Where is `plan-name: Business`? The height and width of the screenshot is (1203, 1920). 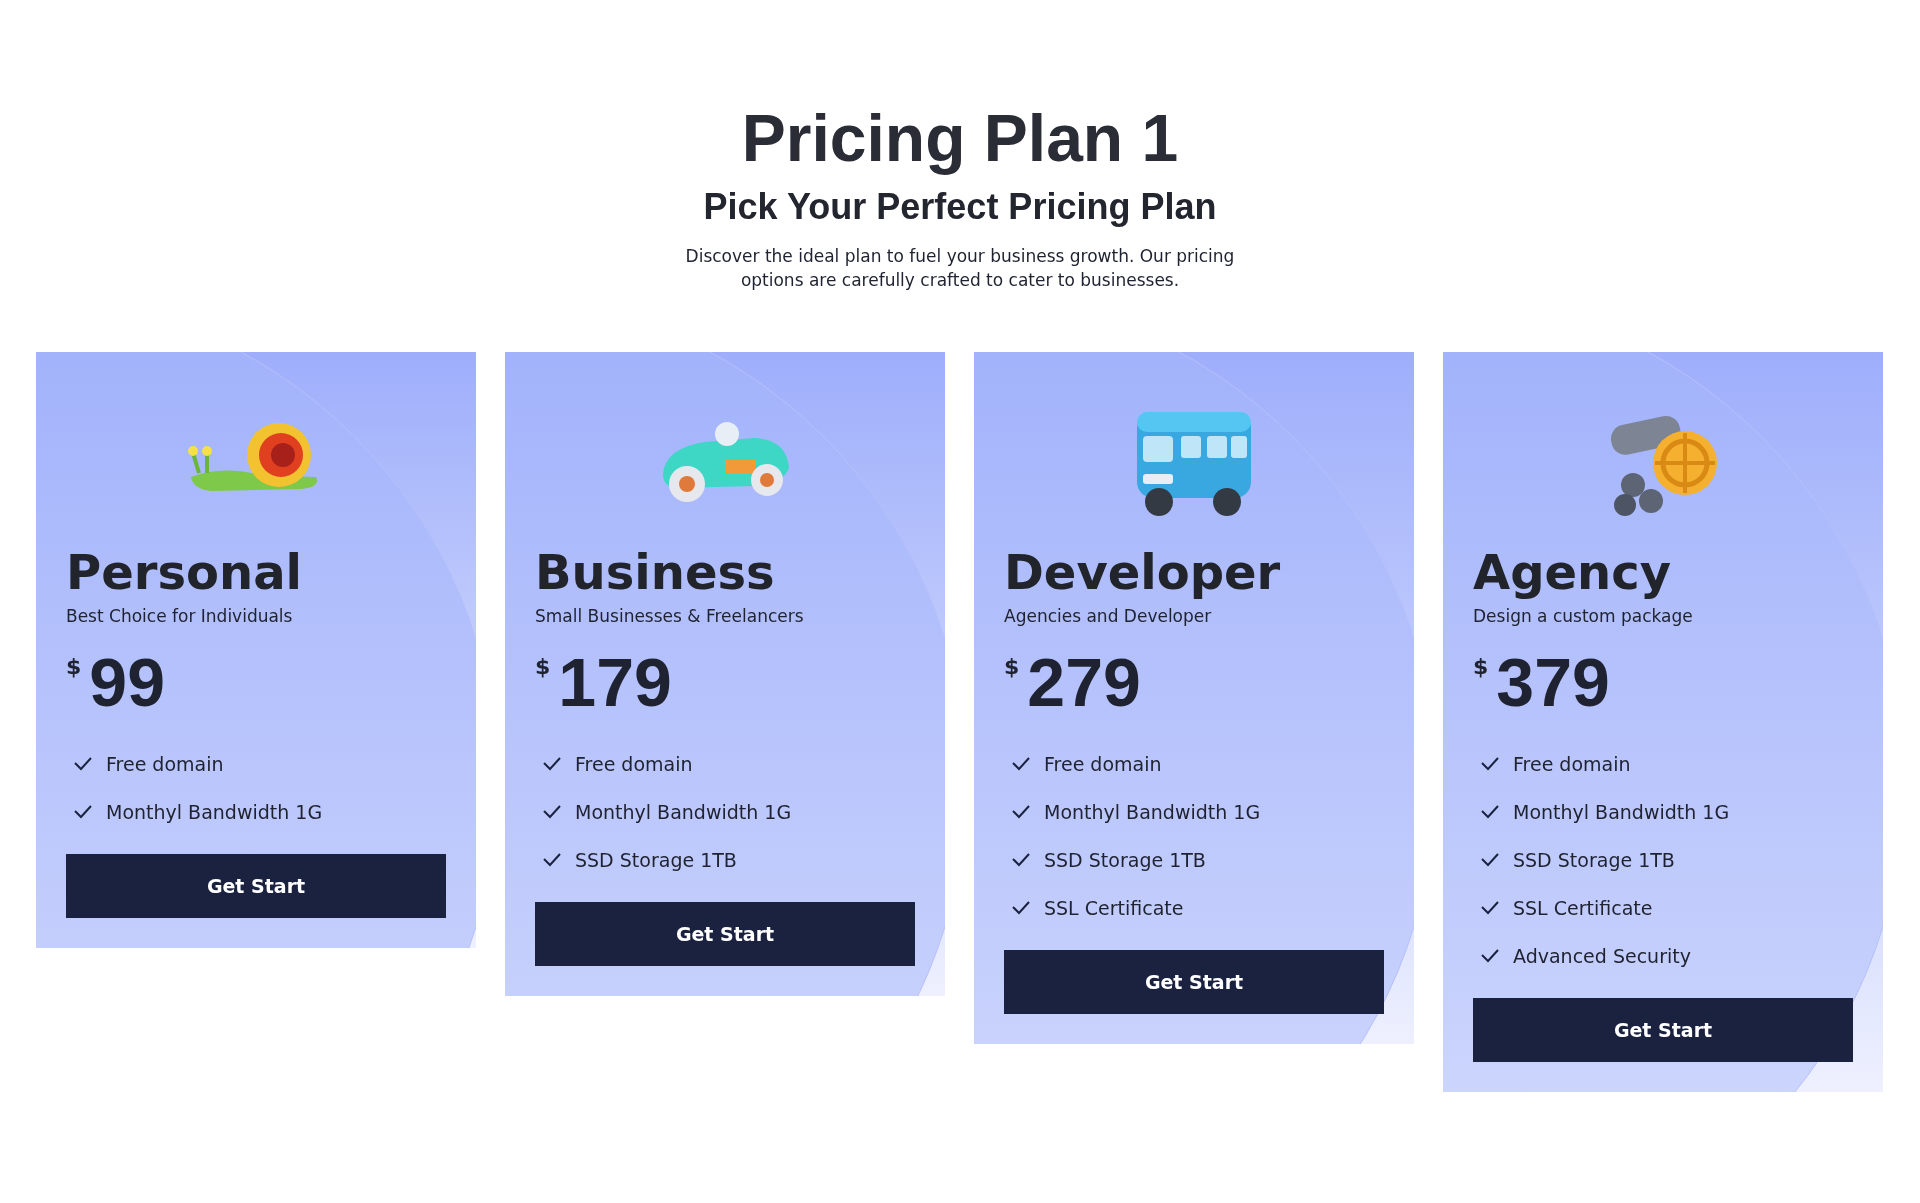
plan-name: Business is located at coordinates (655, 572).